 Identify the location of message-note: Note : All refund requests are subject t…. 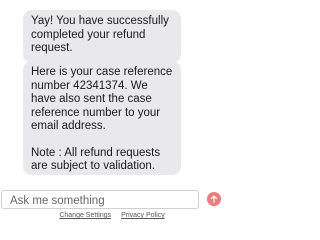
(96, 159).